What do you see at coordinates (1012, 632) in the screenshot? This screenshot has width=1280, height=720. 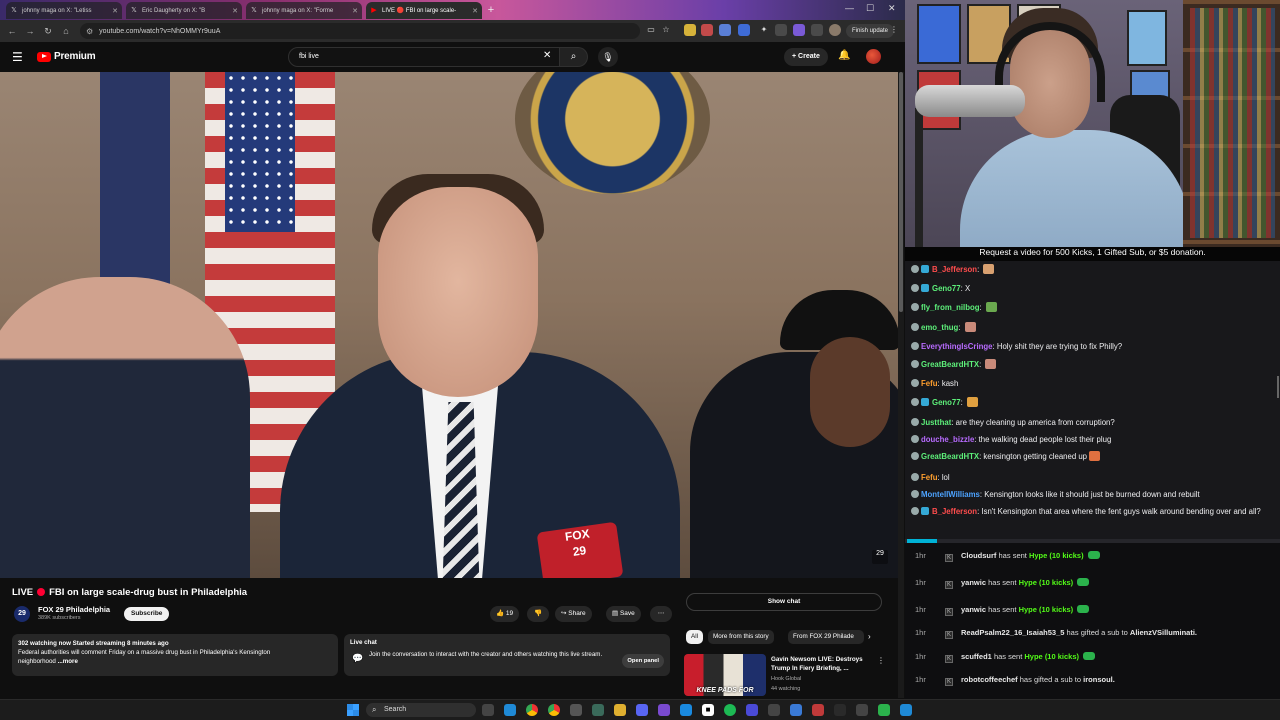 I see `event-user: ReadPsalm22_16_Isaiah53_5` at bounding box center [1012, 632].